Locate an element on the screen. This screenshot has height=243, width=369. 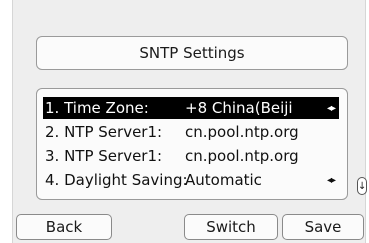
switch-button-label: Switch is located at coordinates (231, 227).